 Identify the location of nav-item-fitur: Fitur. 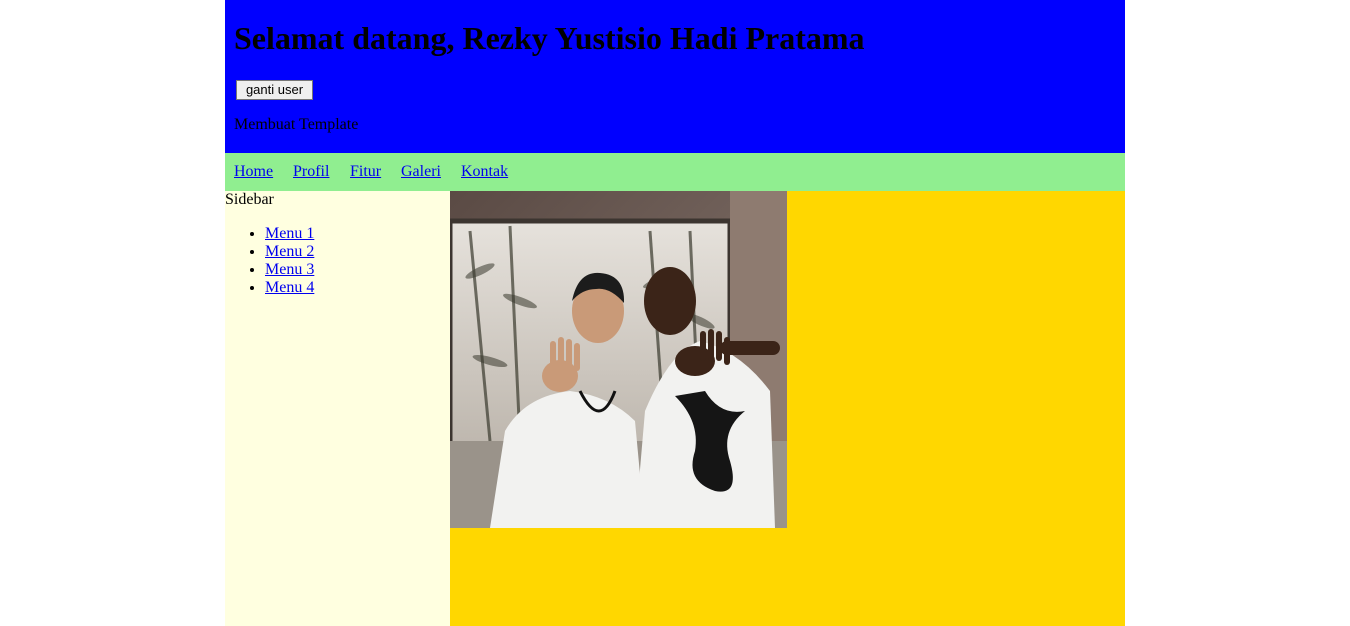
(365, 172).